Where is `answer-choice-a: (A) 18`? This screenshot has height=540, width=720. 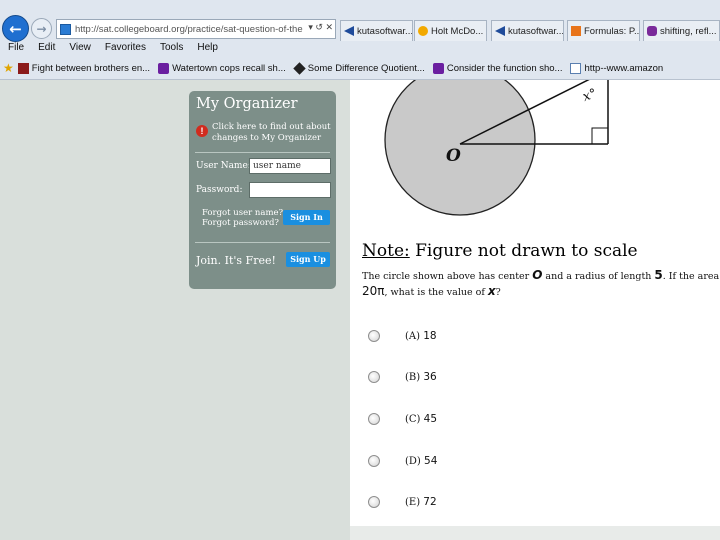 answer-choice-a: (A) 18 is located at coordinates (402, 336).